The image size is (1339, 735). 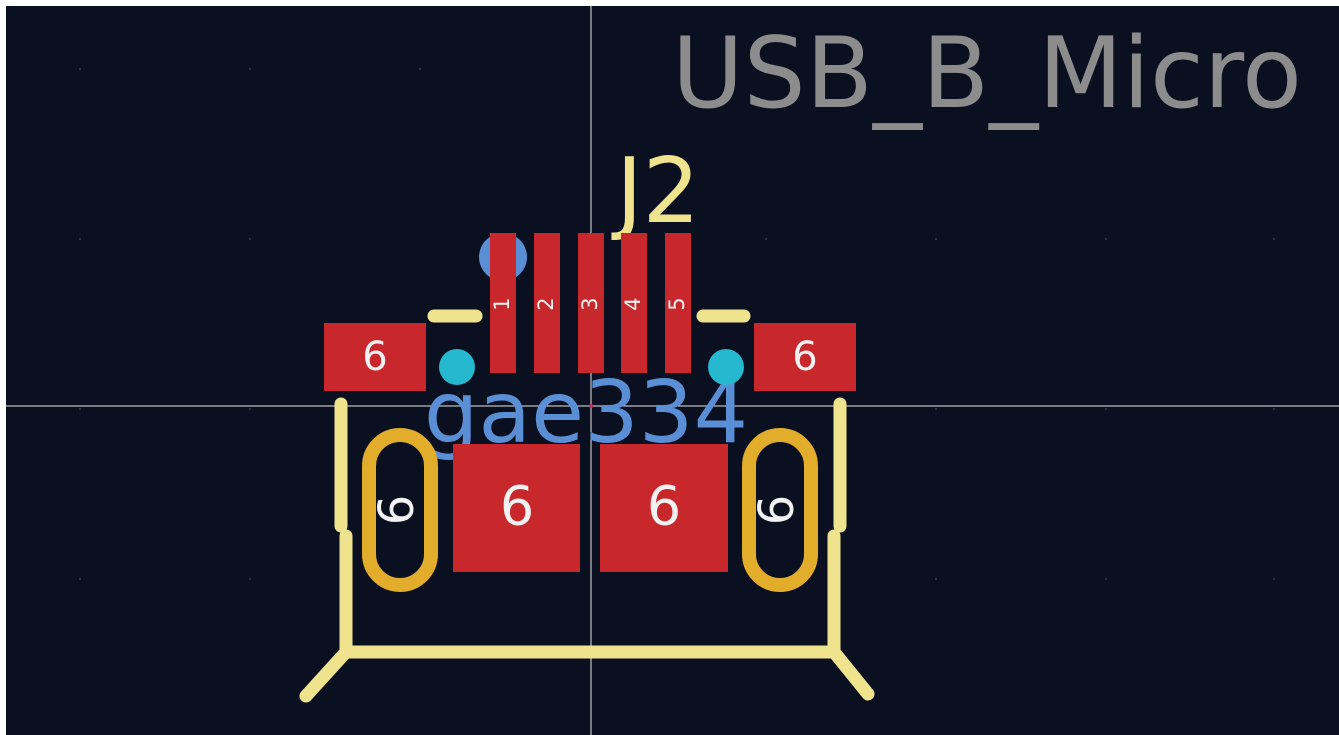 What do you see at coordinates (397, 510) in the screenshot?
I see `pad-6-left-slot-label: 6` at bounding box center [397, 510].